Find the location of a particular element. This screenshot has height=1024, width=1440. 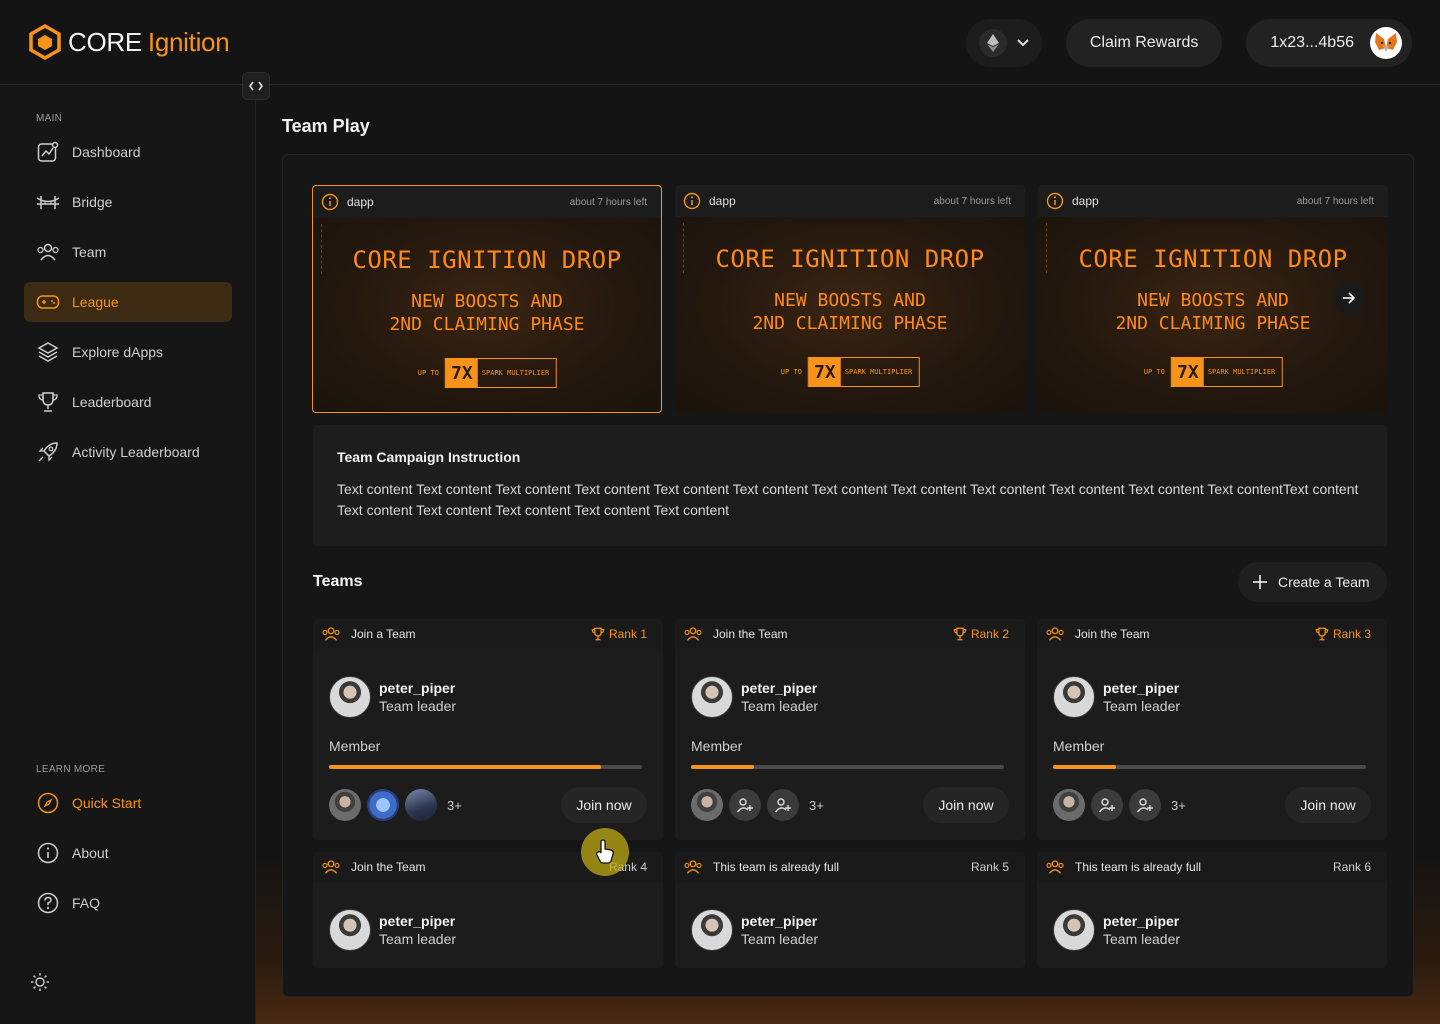

sidebar-item-leaderboard: Leaderboard is located at coordinates (128, 402).